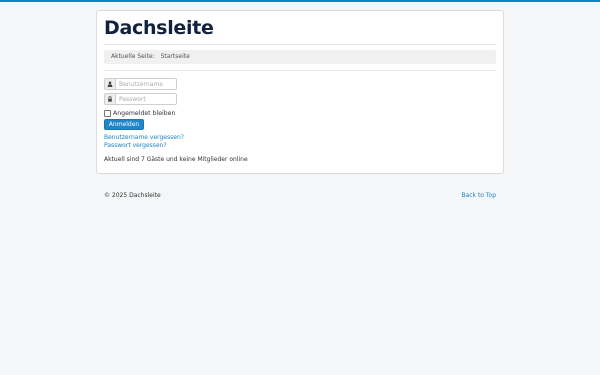  Describe the element at coordinates (175, 56) in the screenshot. I see `breadcrumb-current: Startseite` at that location.